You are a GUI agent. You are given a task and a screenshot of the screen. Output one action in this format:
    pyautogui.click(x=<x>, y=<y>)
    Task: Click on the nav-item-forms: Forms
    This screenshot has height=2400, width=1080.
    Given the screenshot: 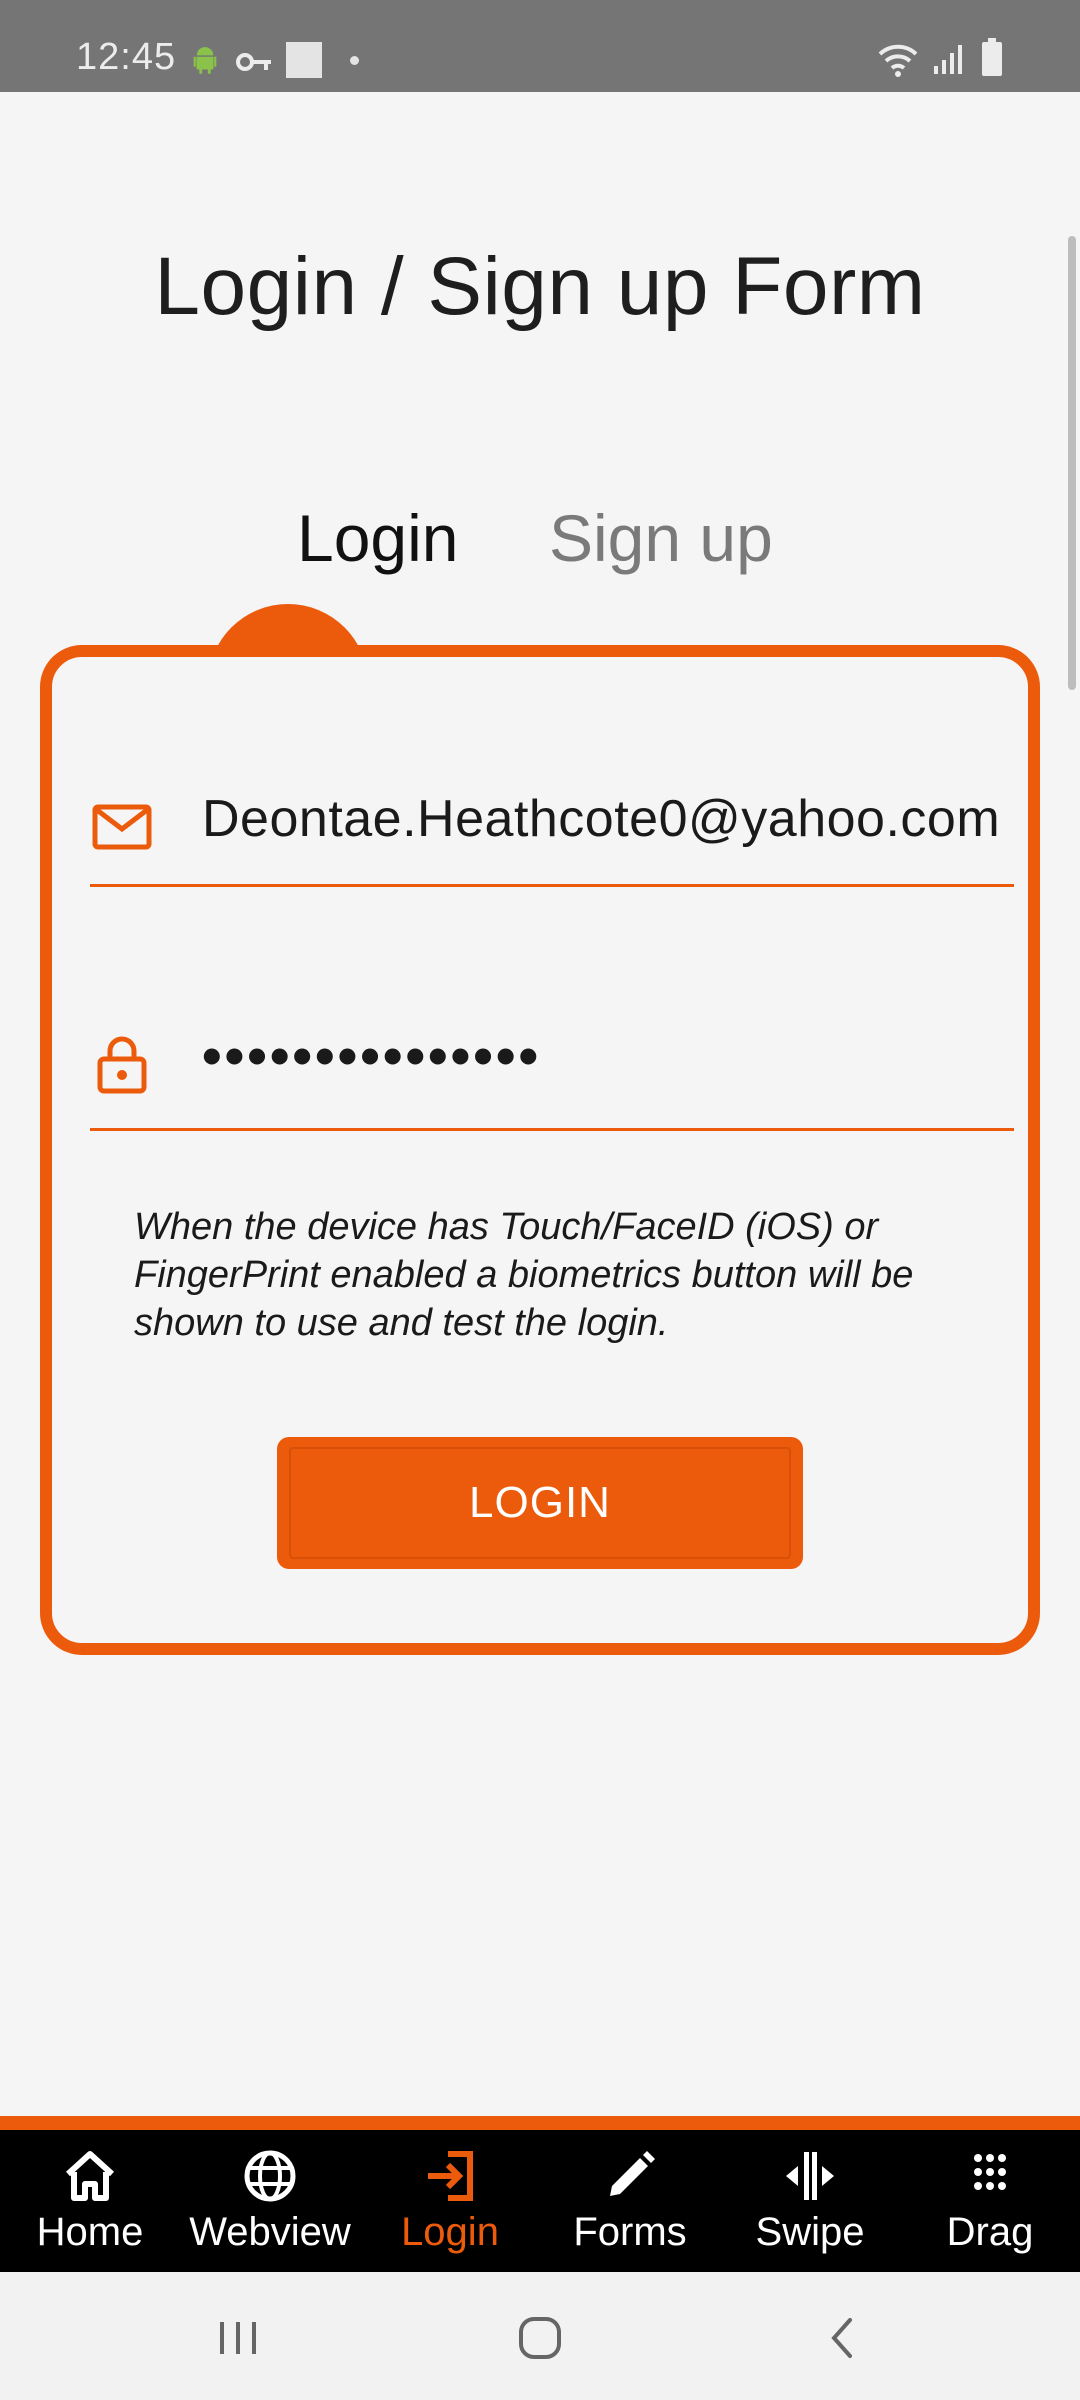 What is the action you would take?
    pyautogui.click(x=630, y=2201)
    